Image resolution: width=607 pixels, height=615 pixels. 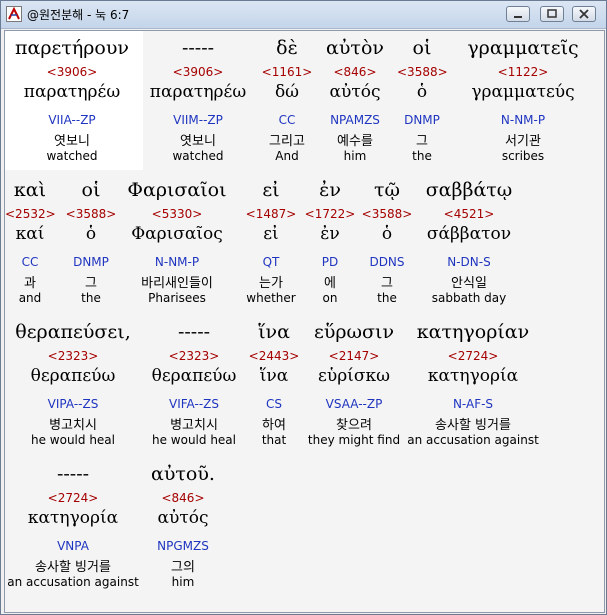 What do you see at coordinates (194, 404) in the screenshot?
I see `parse-code: VIFA--ZS` at bounding box center [194, 404].